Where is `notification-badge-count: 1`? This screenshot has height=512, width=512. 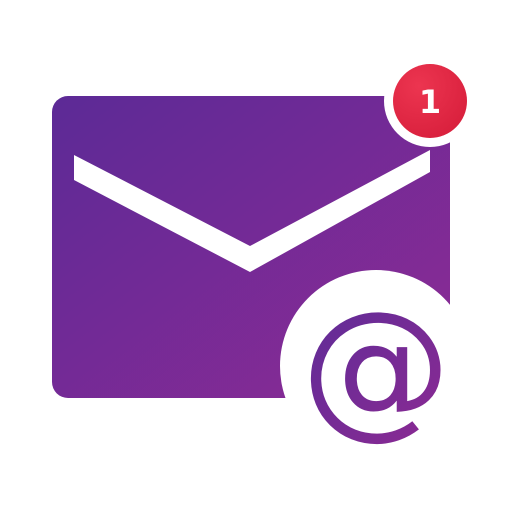 notification-badge-count: 1 is located at coordinates (430, 102).